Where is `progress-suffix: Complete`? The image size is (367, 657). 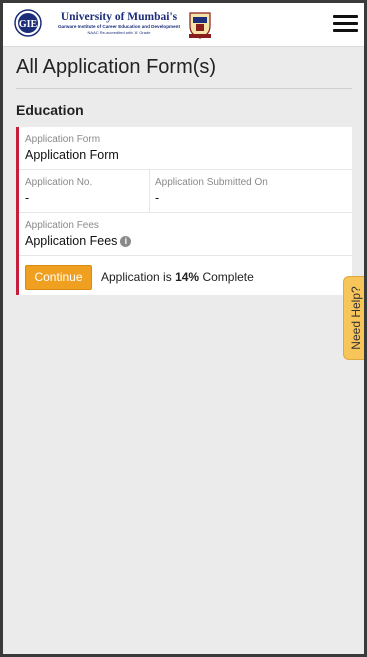
progress-suffix: Complete is located at coordinates (228, 277).